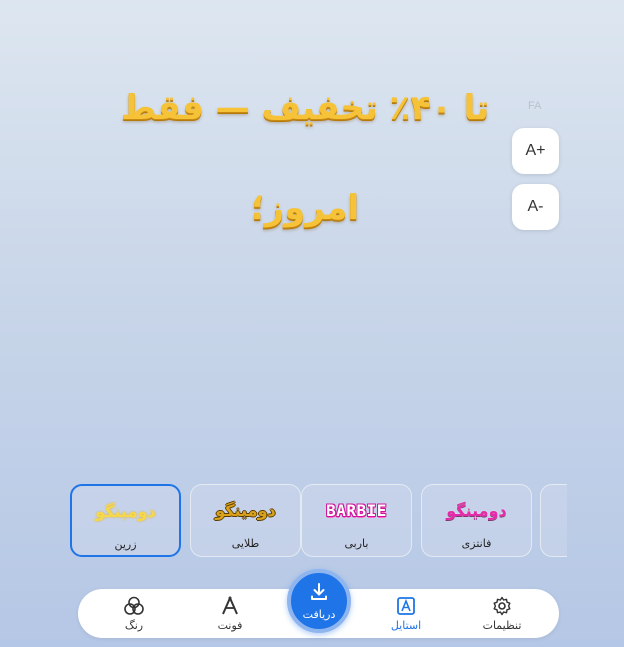 The image size is (624, 647). I want to click on style-card-zarrin: دومینگو زرین, so click(125, 520).